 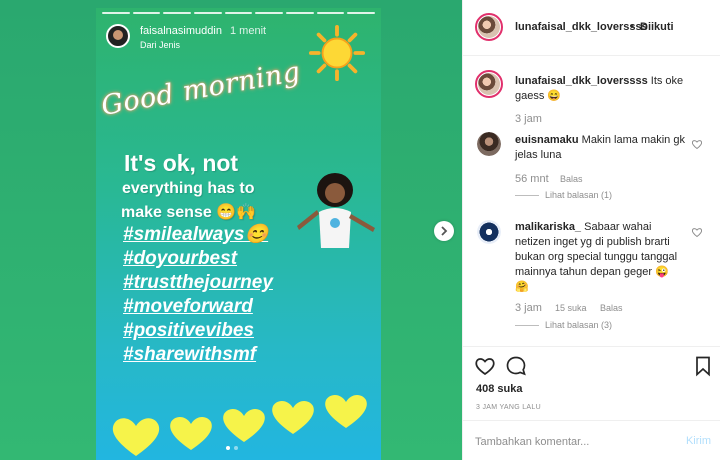 I want to click on add-comment-bar: Kirim, so click(x=591, y=440).